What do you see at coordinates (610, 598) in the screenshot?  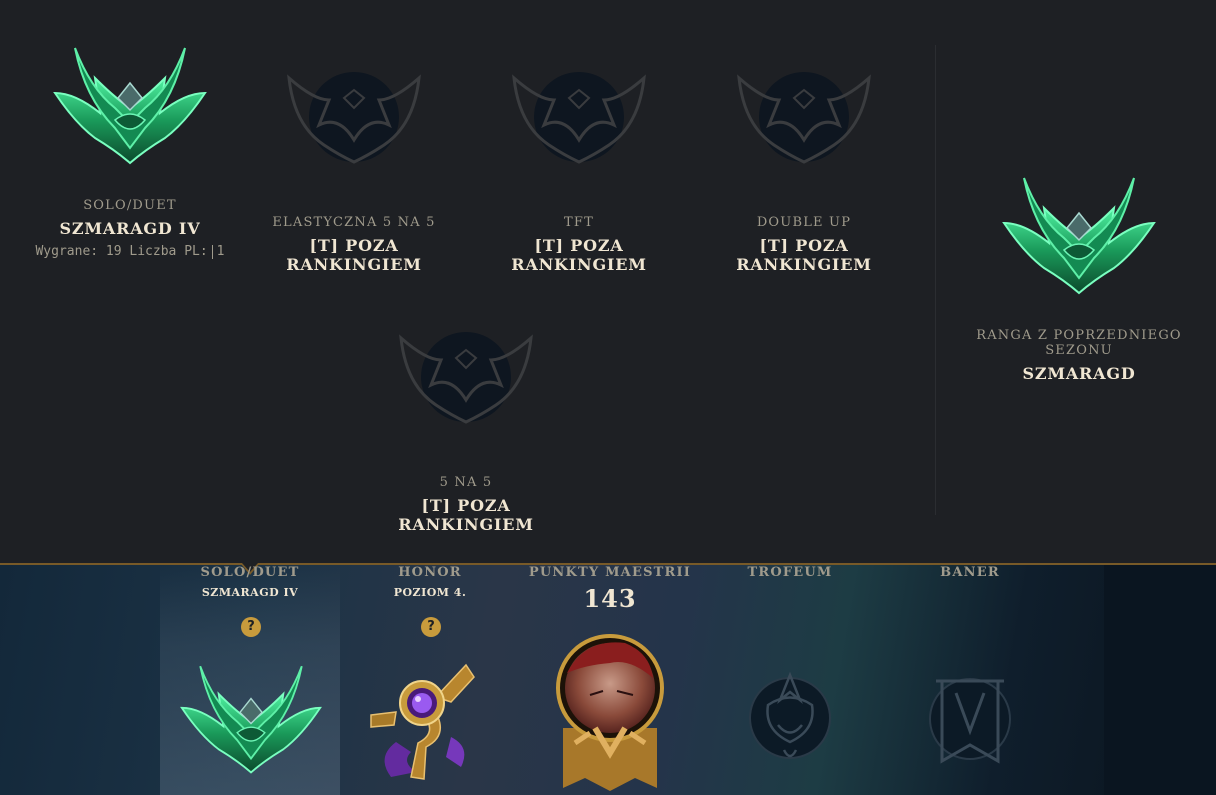 I see `summary-mastery-value: 143` at bounding box center [610, 598].